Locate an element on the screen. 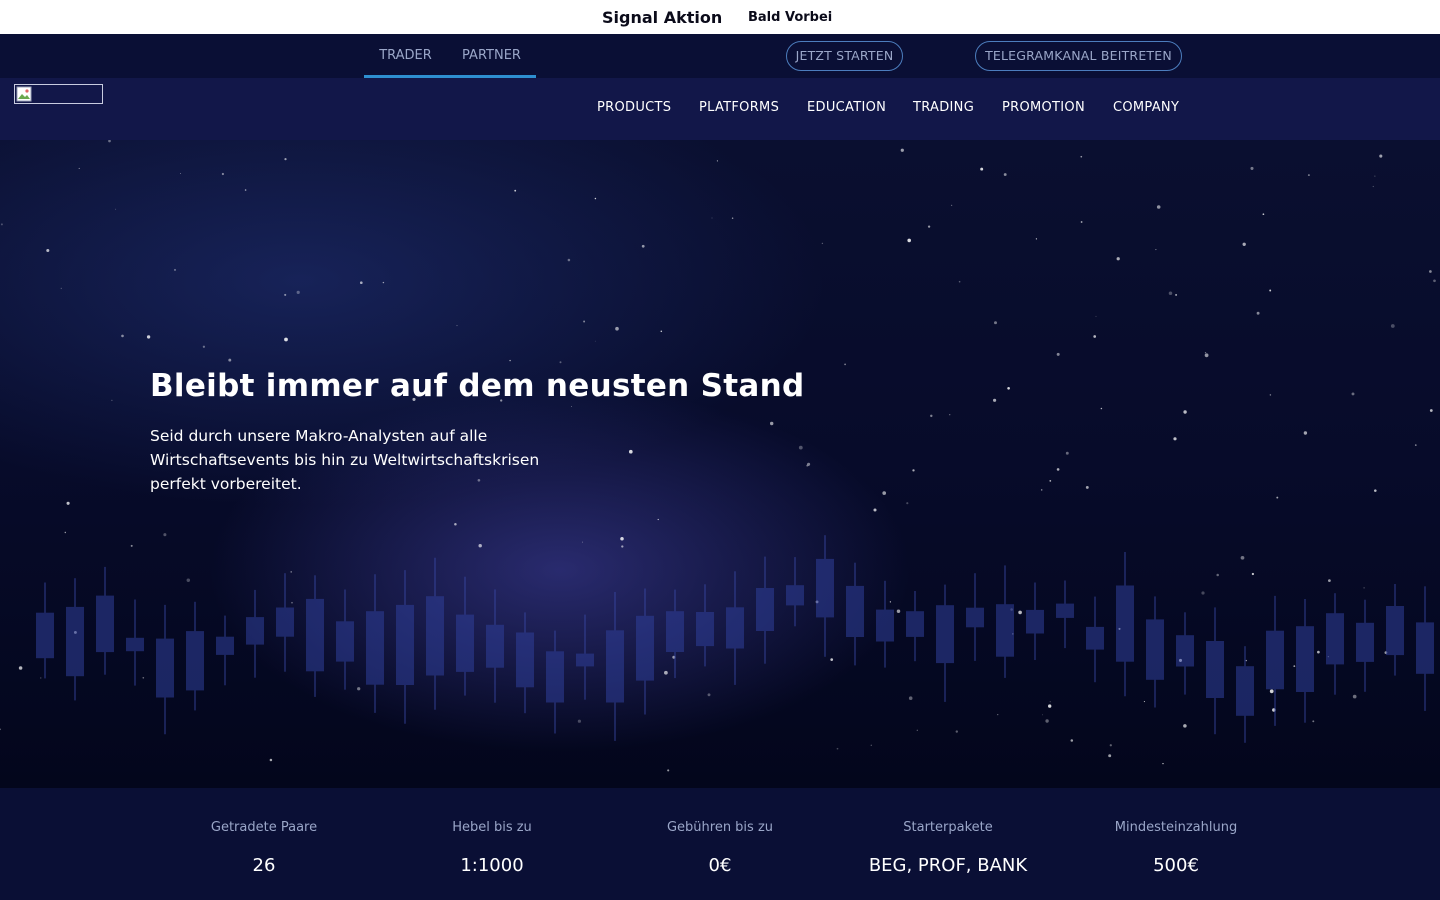  stat-label: Hebel bis zu is located at coordinates (492, 827).